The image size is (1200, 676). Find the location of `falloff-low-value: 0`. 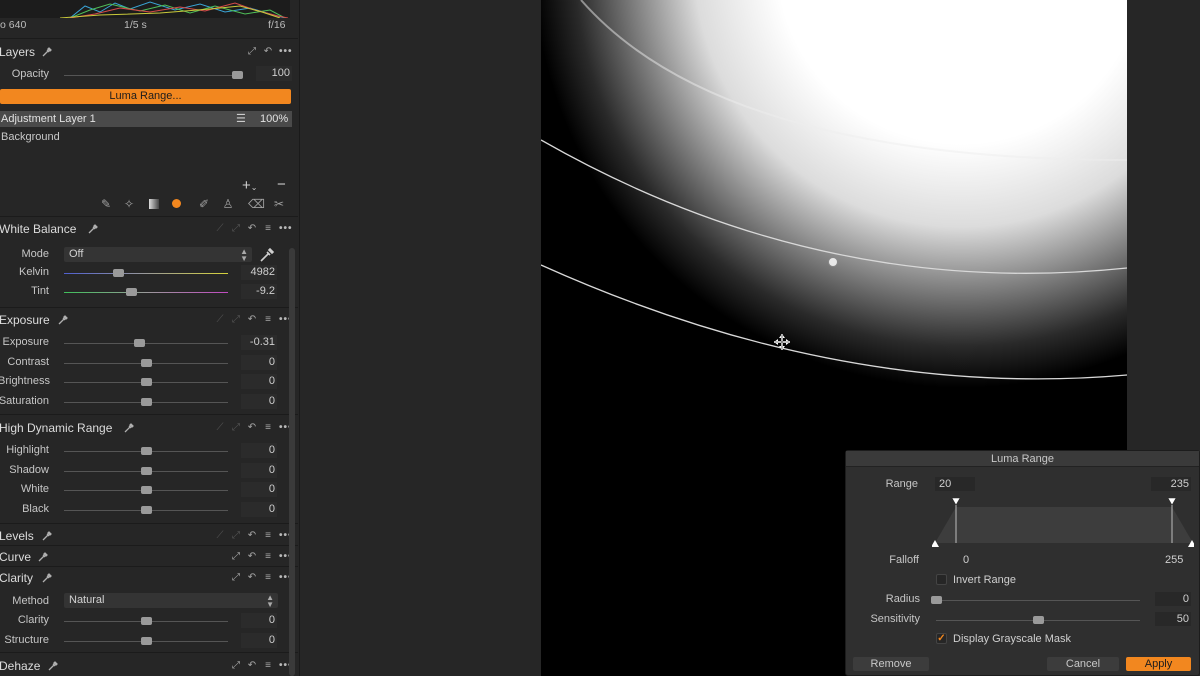

falloff-low-value: 0 is located at coordinates (966, 560).